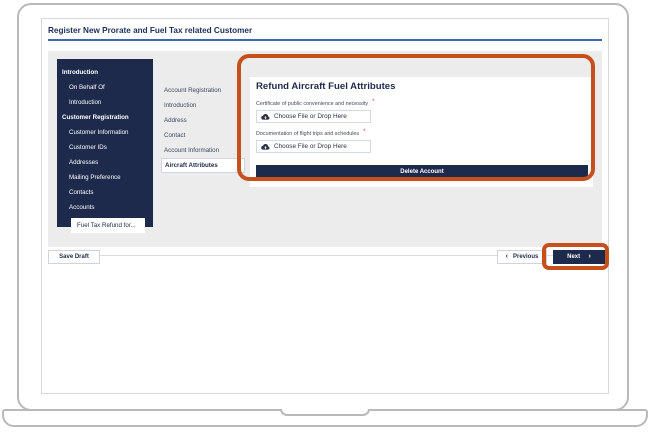  I want to click on save-draft-button: Save Draft, so click(74, 257).